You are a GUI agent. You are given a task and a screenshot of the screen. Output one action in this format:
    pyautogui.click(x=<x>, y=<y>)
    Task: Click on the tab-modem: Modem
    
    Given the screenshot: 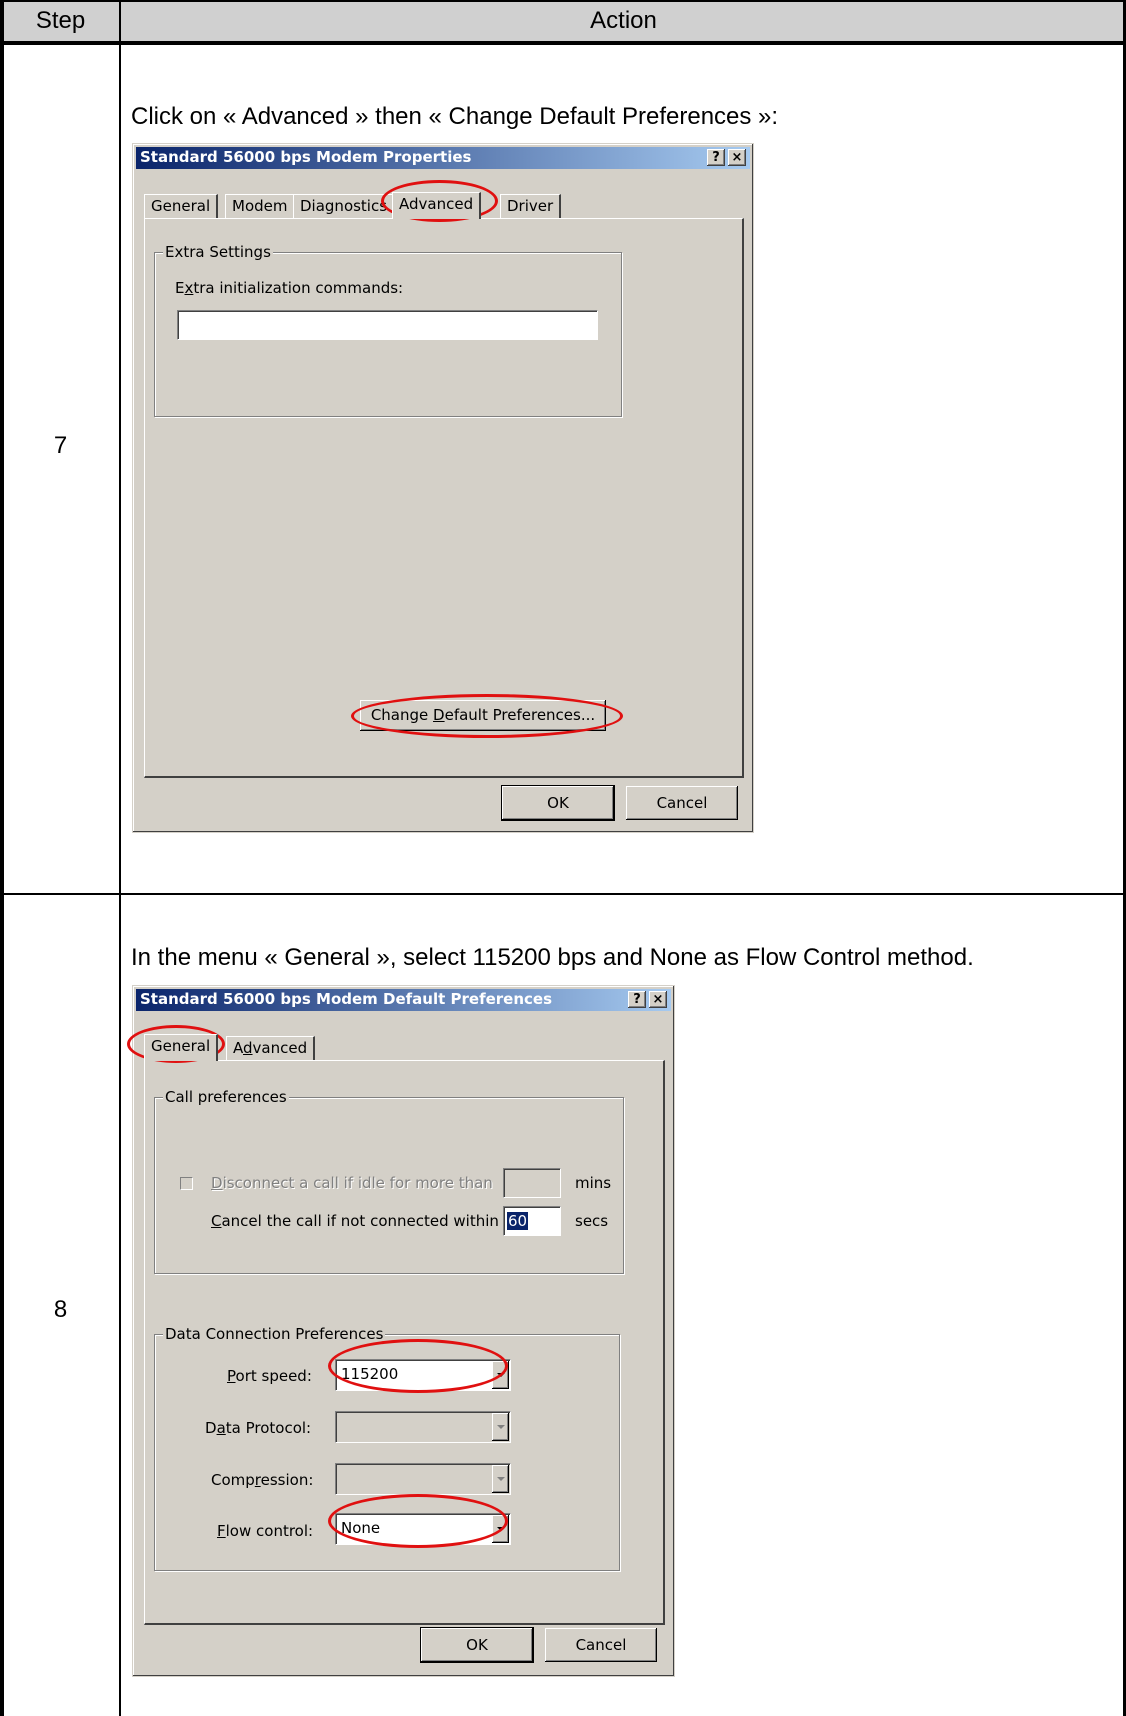 What is the action you would take?
    pyautogui.click(x=260, y=206)
    